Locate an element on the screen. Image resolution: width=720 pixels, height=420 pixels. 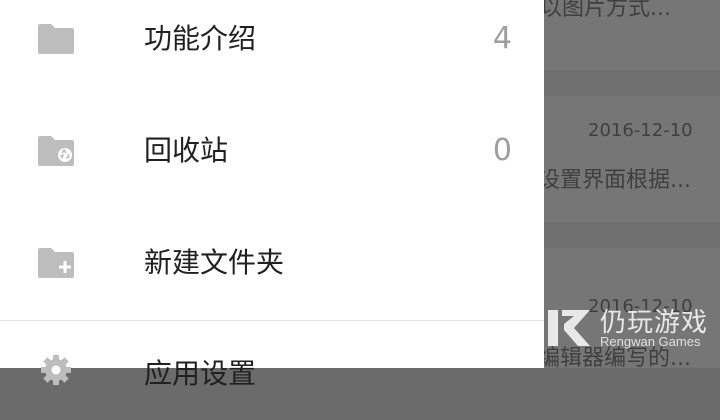
drawer-item-label: 应用设置 is located at coordinates (200, 373).